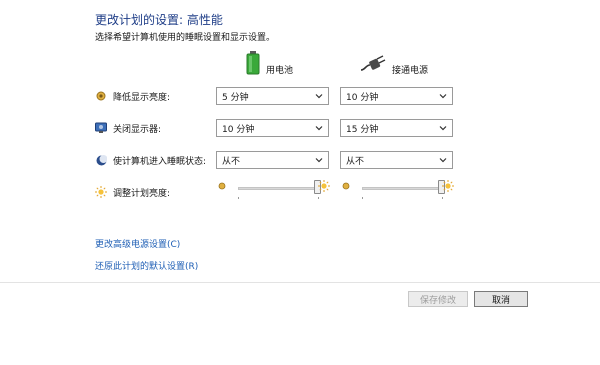 The image size is (600, 365). I want to click on row-label-sleep: 使计算机进入睡眠状态:, so click(160, 161).